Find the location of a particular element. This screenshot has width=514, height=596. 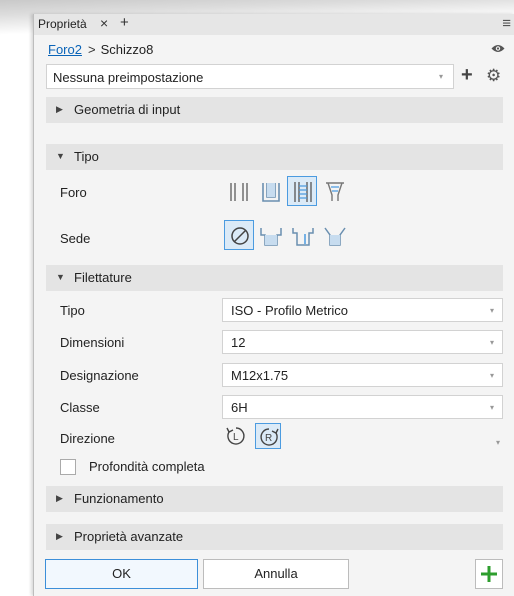

section-proprieta-avanzate: ▶ Proprietà avanzate is located at coordinates (274, 537).